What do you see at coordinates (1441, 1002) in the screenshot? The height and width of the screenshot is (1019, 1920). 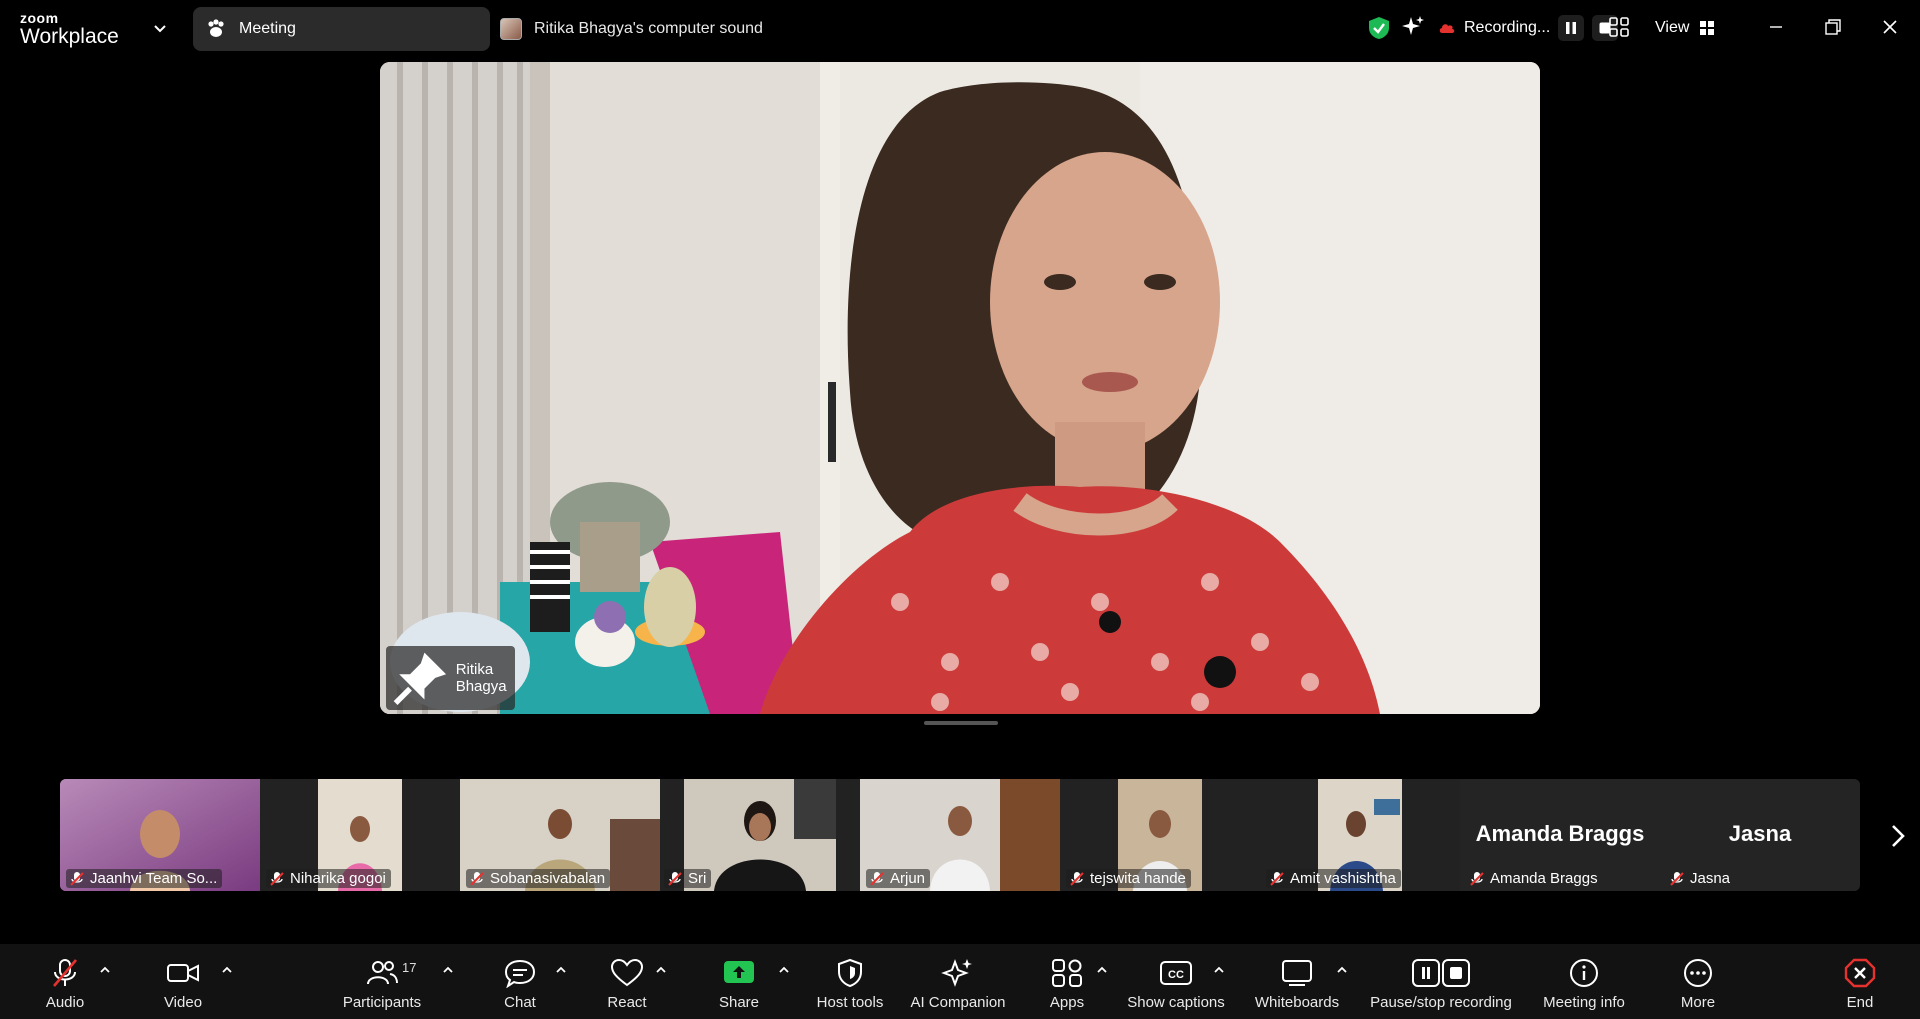 I see `pause-stop-recording-label: Pause/stop recording` at bounding box center [1441, 1002].